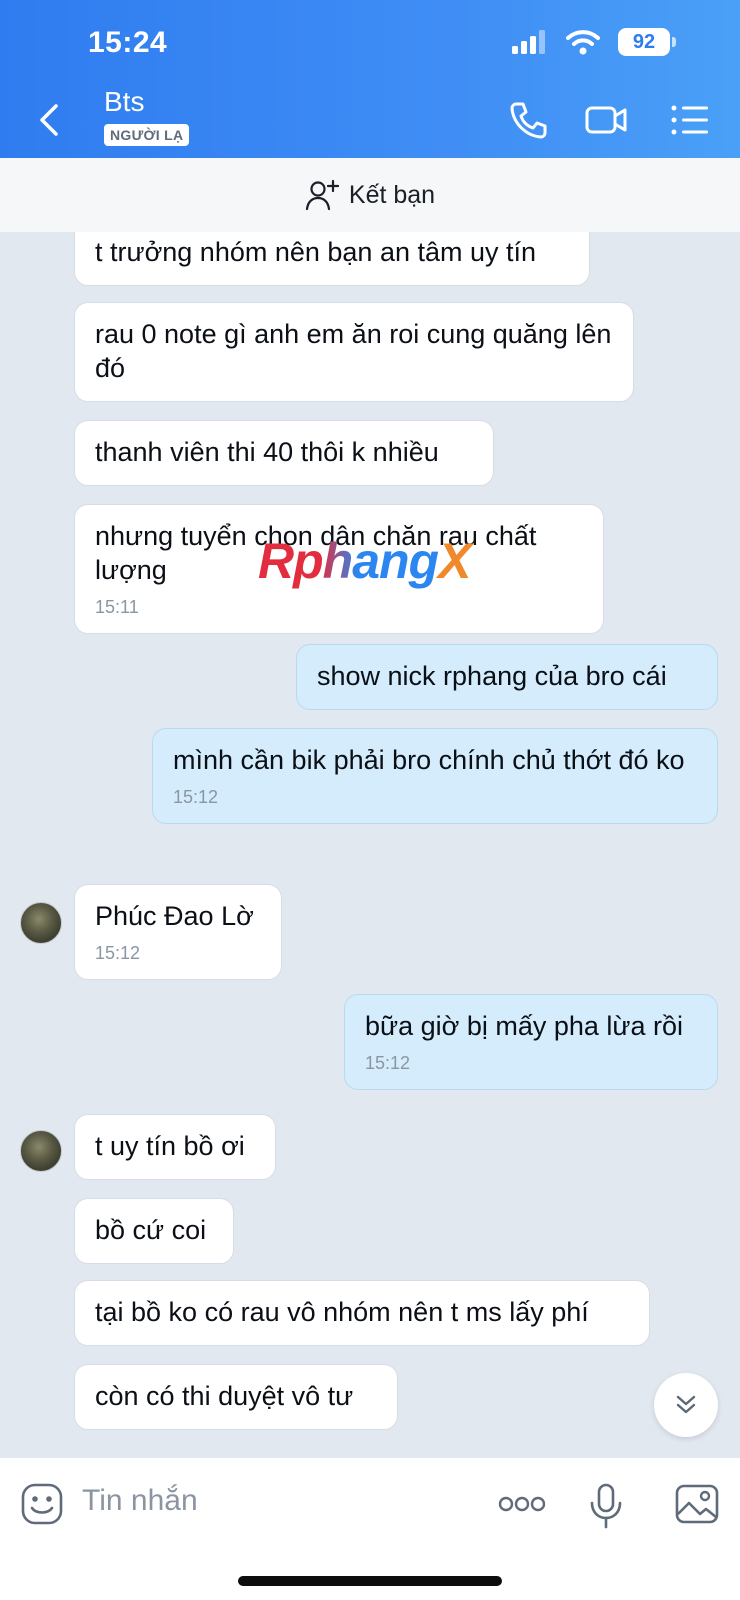 This screenshot has height=1600, width=740. What do you see at coordinates (531, 1042) in the screenshot?
I see `message-outgoing: bữa giờ bị mấy pha lừa rồi 15:12` at bounding box center [531, 1042].